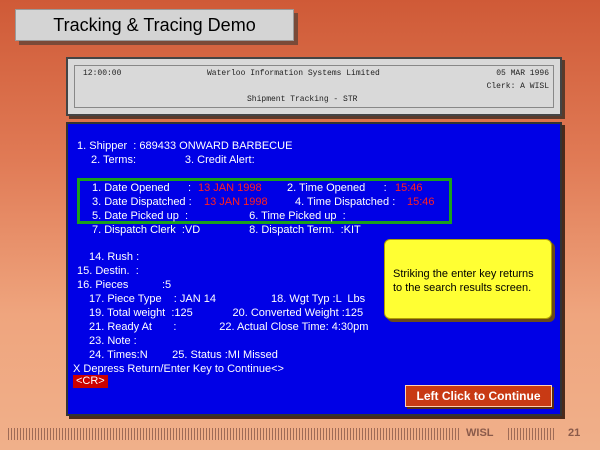 The image size is (600, 450). Describe the element at coordinates (183, 355) in the screenshot. I see `times-status-line: 24. Times:N 25. Status :MI Missed` at that location.